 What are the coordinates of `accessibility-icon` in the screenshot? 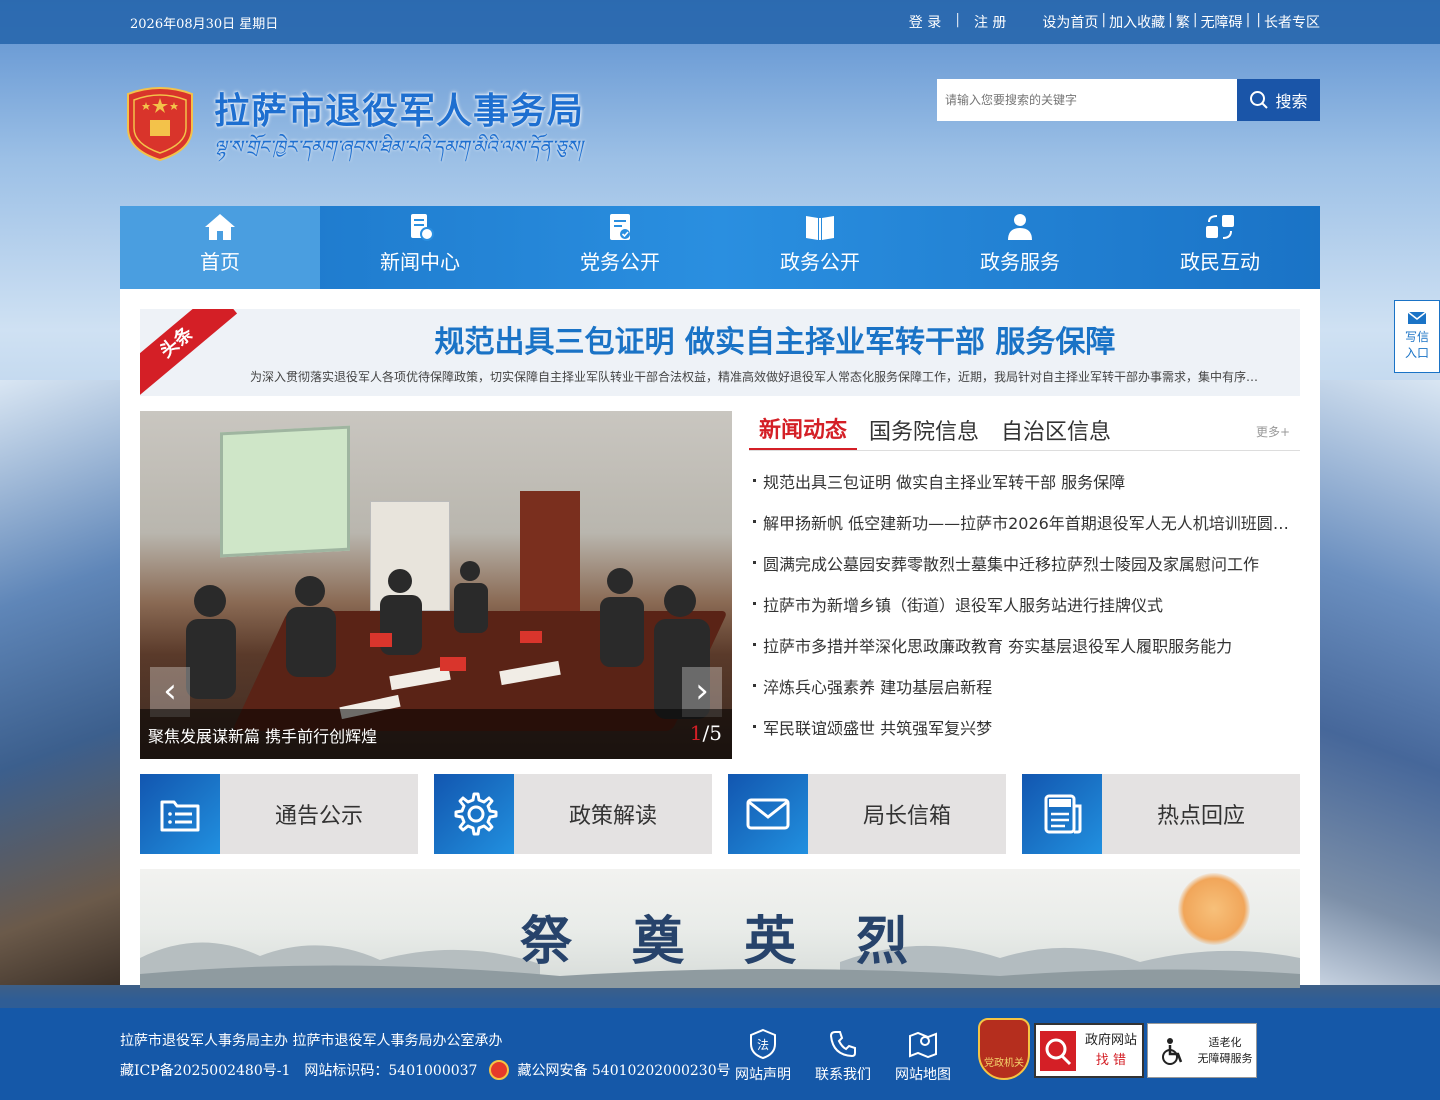 It's located at (1172, 1051).